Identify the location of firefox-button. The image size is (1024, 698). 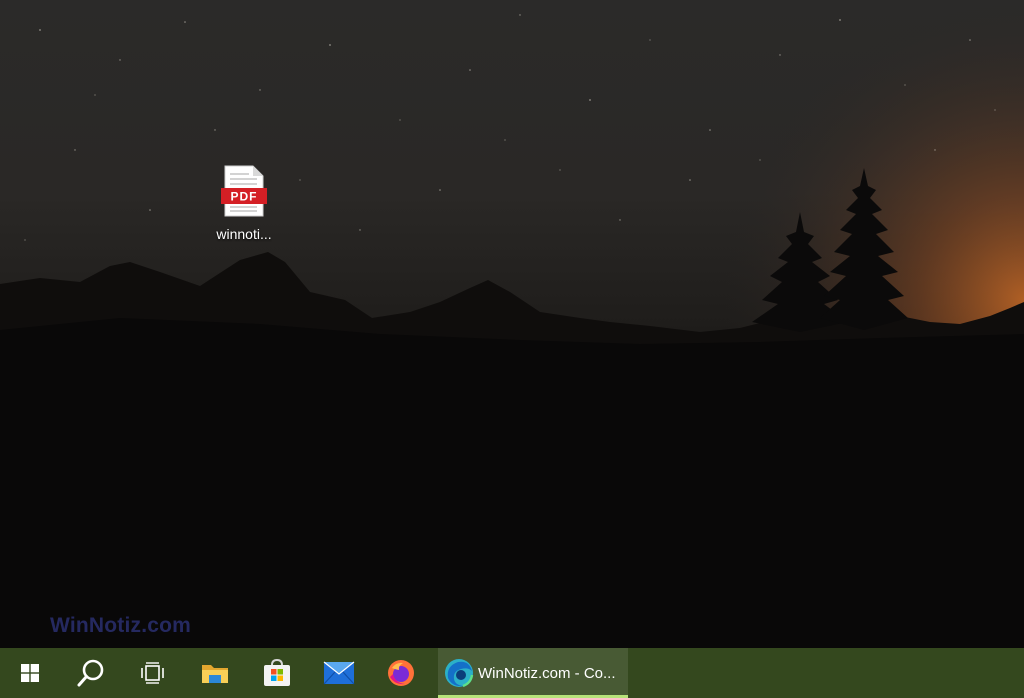
(401, 673).